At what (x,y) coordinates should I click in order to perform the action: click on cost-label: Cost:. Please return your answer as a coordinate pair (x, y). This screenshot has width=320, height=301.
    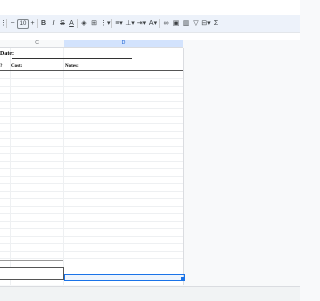
    Looking at the image, I should click on (17, 66).